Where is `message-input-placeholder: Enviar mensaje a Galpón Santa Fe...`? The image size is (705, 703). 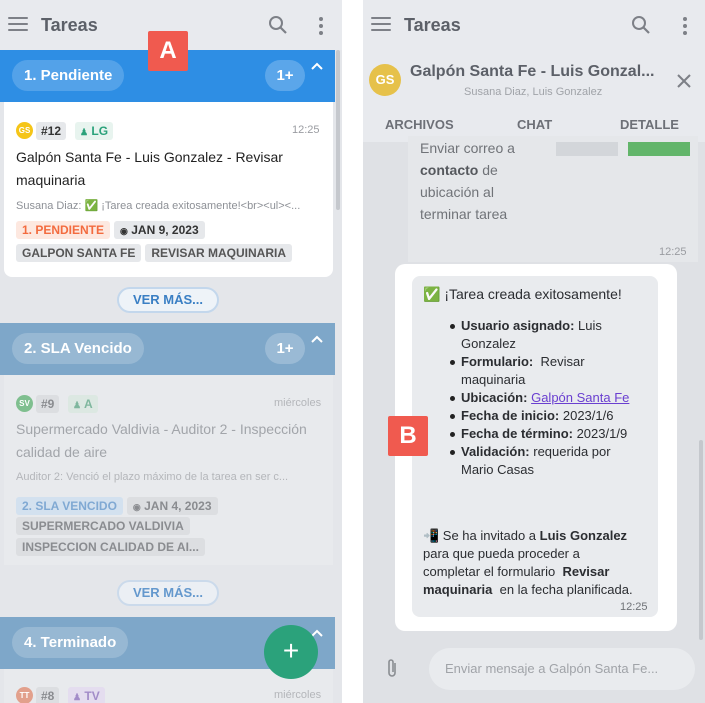
message-input-placeholder: Enviar mensaje a Galpón Santa Fe... is located at coordinates (552, 668).